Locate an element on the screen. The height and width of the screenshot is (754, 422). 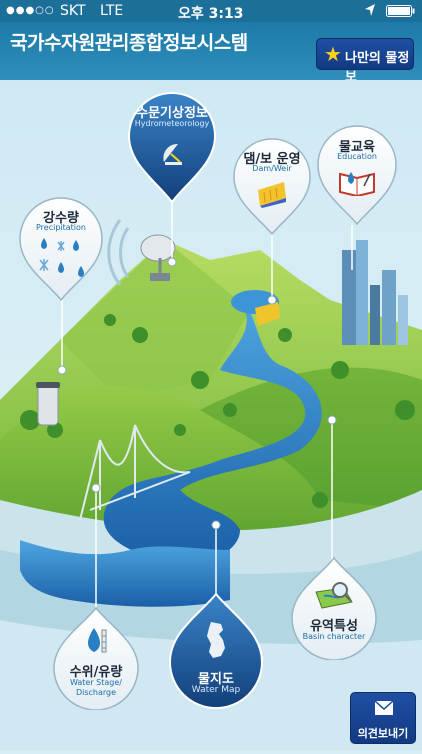
water-map-menu-button: 물지도 Water Map is located at coordinates (216, 651).